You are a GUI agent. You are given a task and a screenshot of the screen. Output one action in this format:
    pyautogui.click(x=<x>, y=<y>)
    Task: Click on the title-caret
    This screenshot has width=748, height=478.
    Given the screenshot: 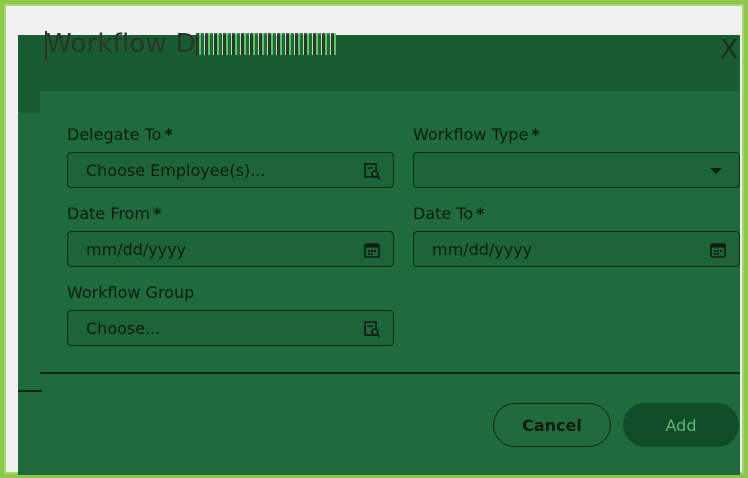 What is the action you would take?
    pyautogui.click(x=46, y=46)
    